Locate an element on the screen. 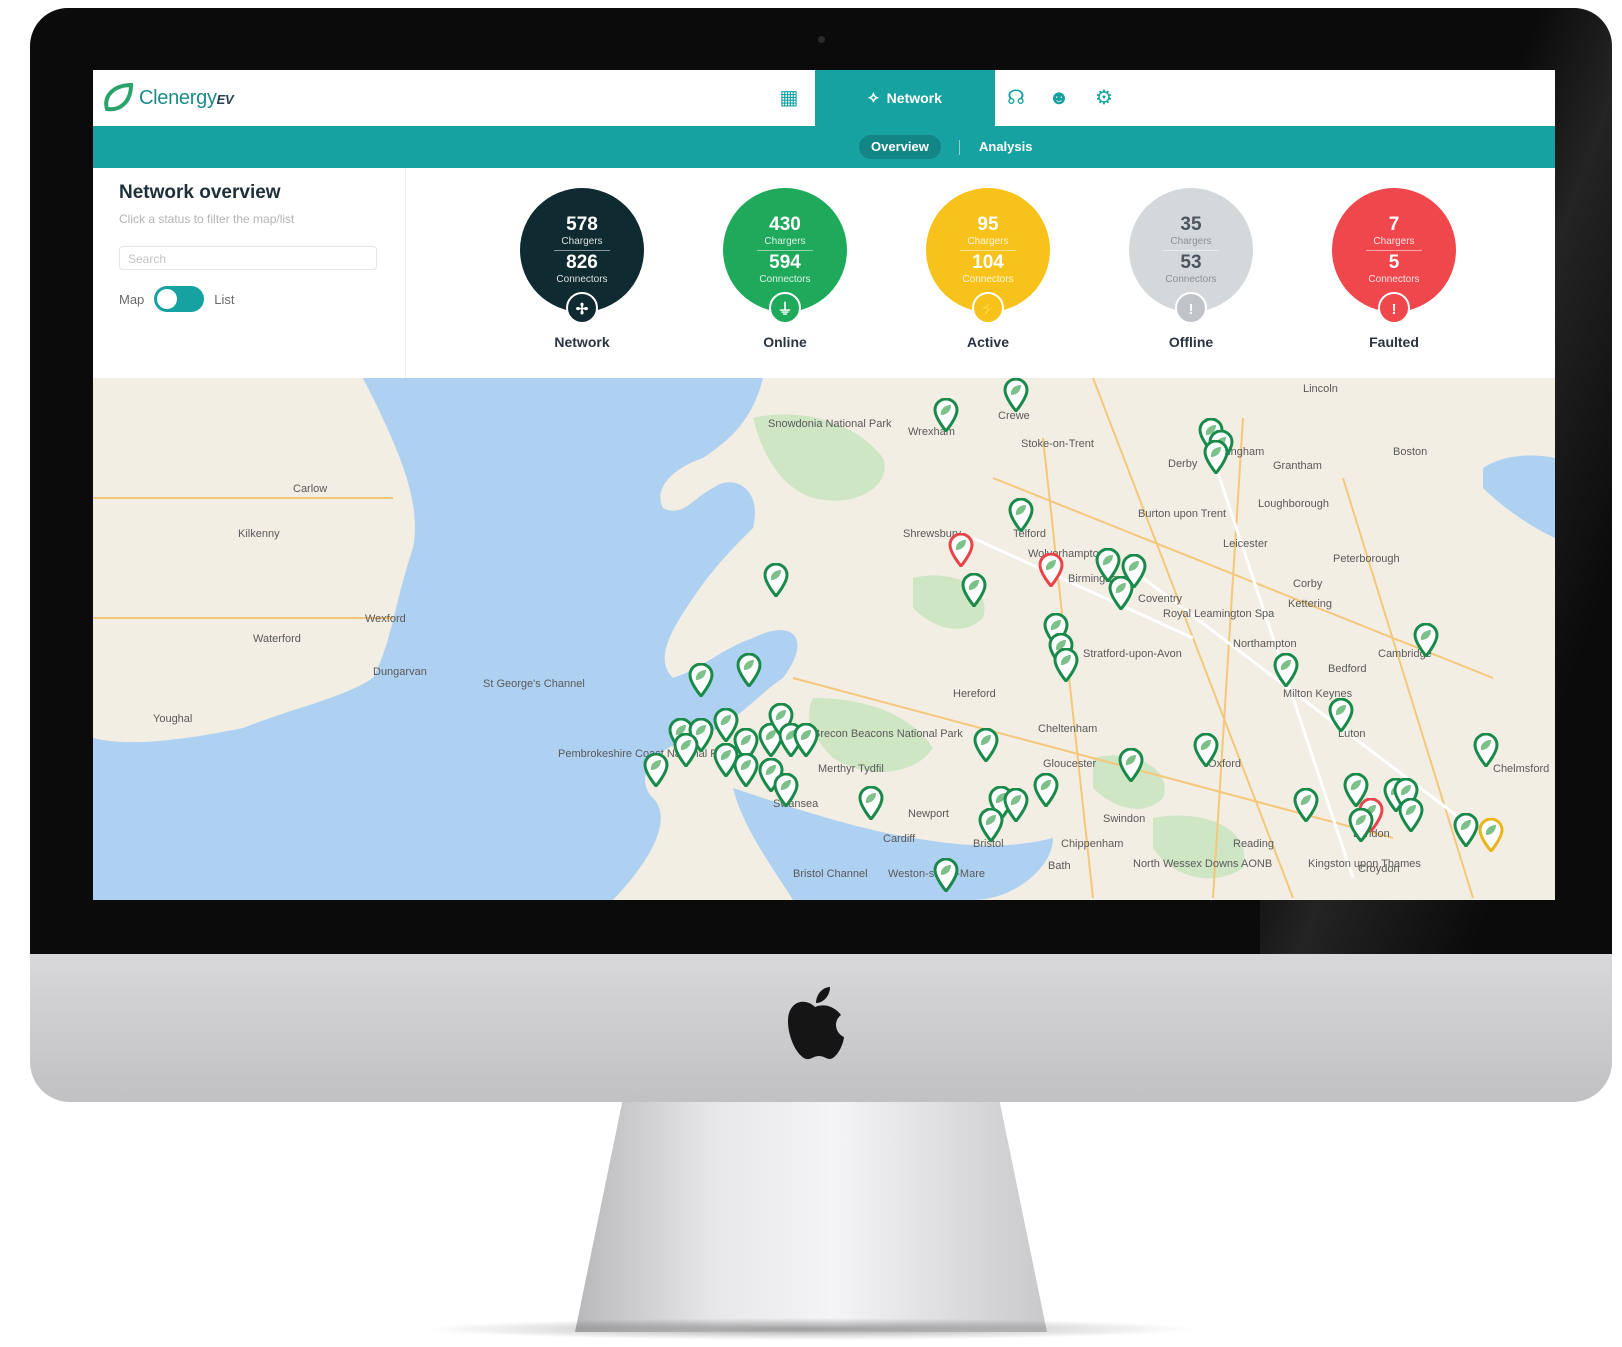 The image size is (1622, 1347). connectors-count: 5 is located at coordinates (1394, 262).